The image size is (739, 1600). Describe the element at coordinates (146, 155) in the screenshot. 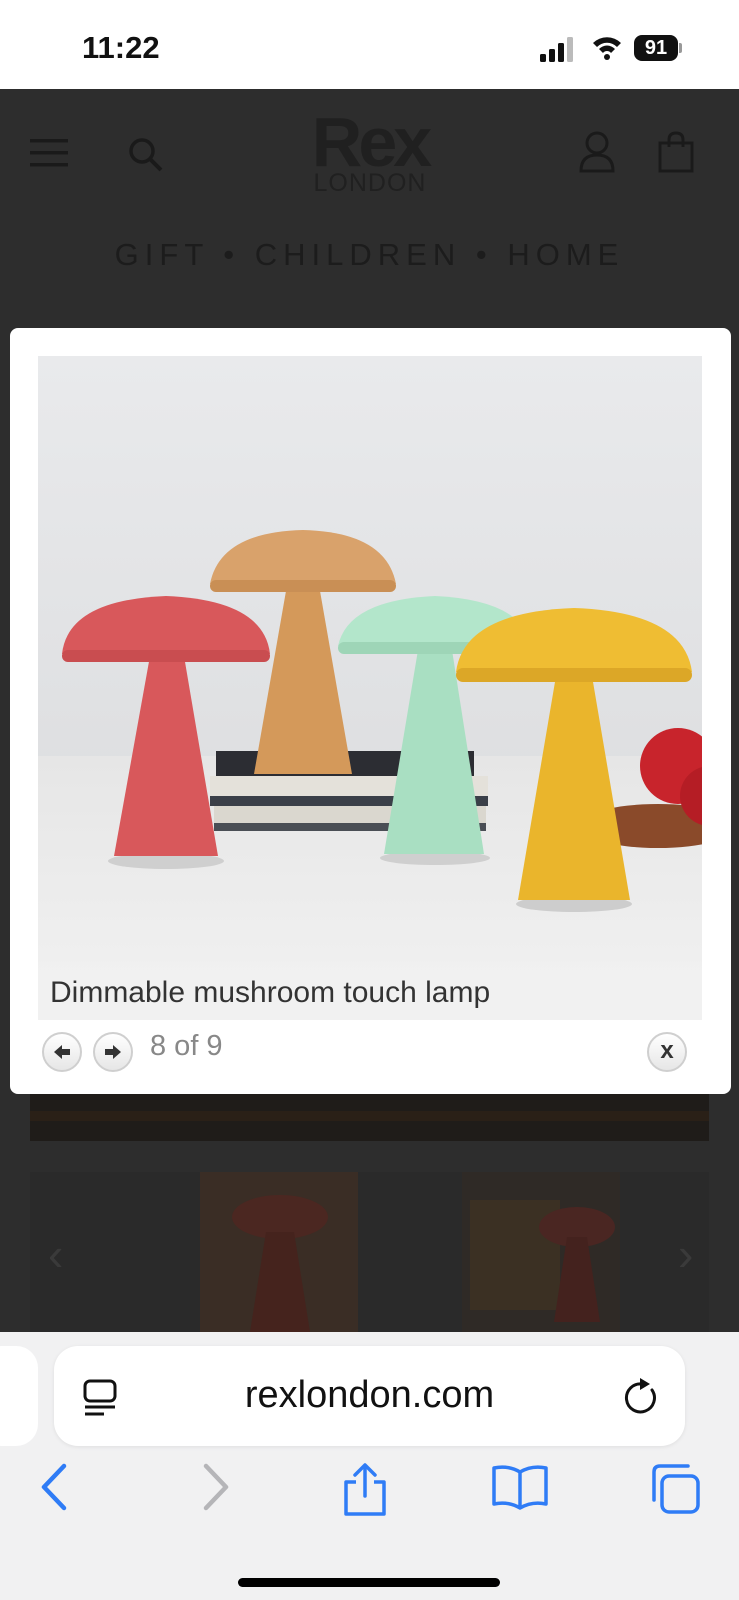

I see `search-icon` at that location.